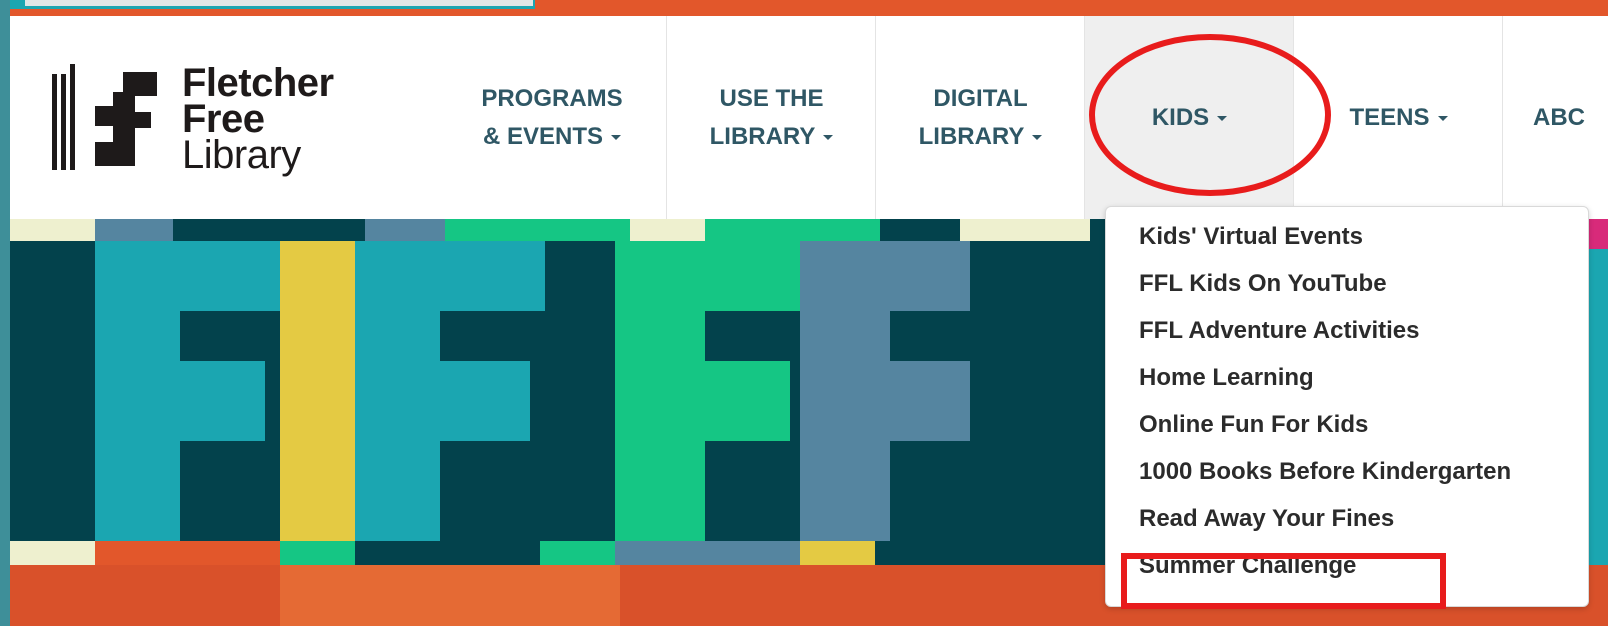 The image size is (1608, 626). What do you see at coordinates (771, 98) in the screenshot?
I see `nav-label: USE THE` at bounding box center [771, 98].